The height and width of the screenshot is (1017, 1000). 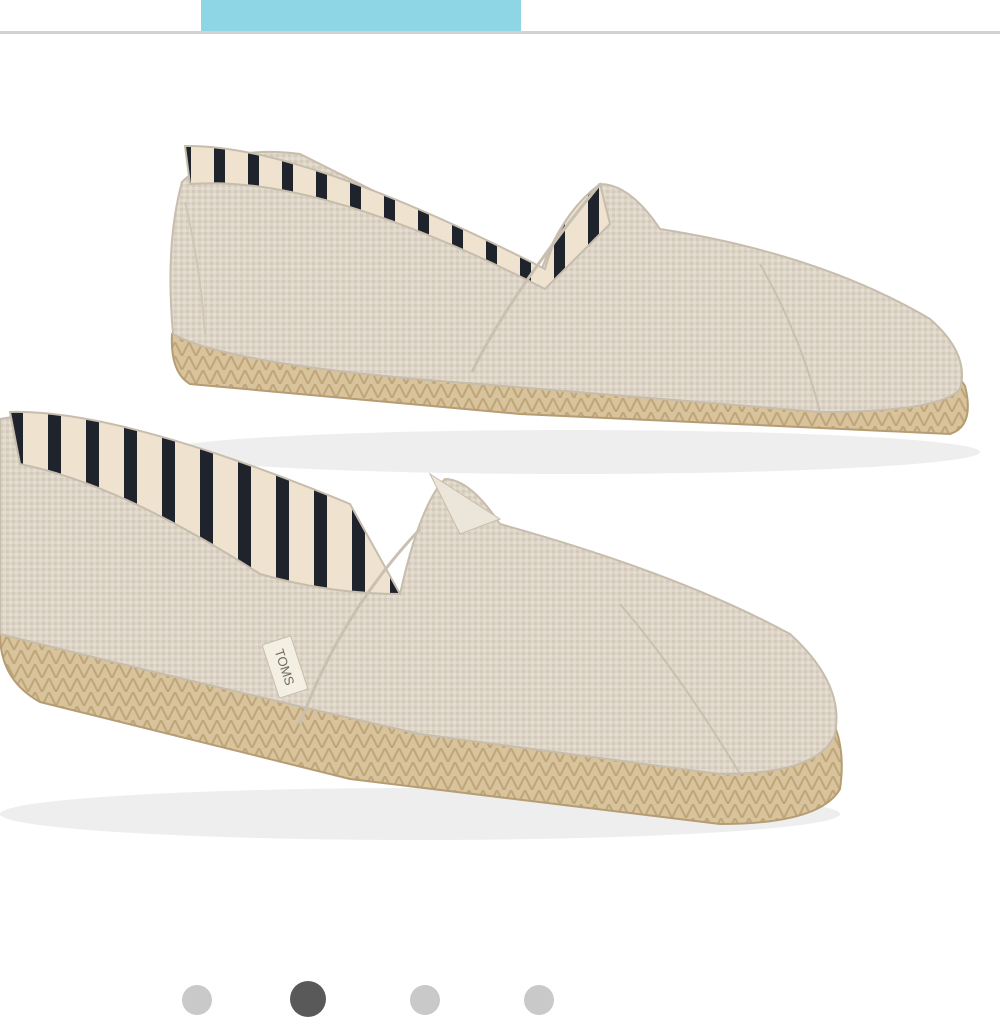 I want to click on top-tab-bar, so click(x=500, y=17).